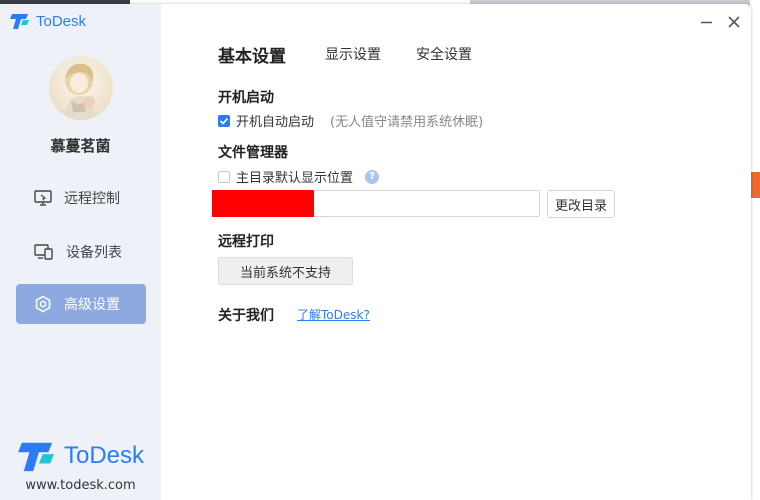 The height and width of the screenshot is (500, 760). I want to click on background-orange-block, so click(755, 185).